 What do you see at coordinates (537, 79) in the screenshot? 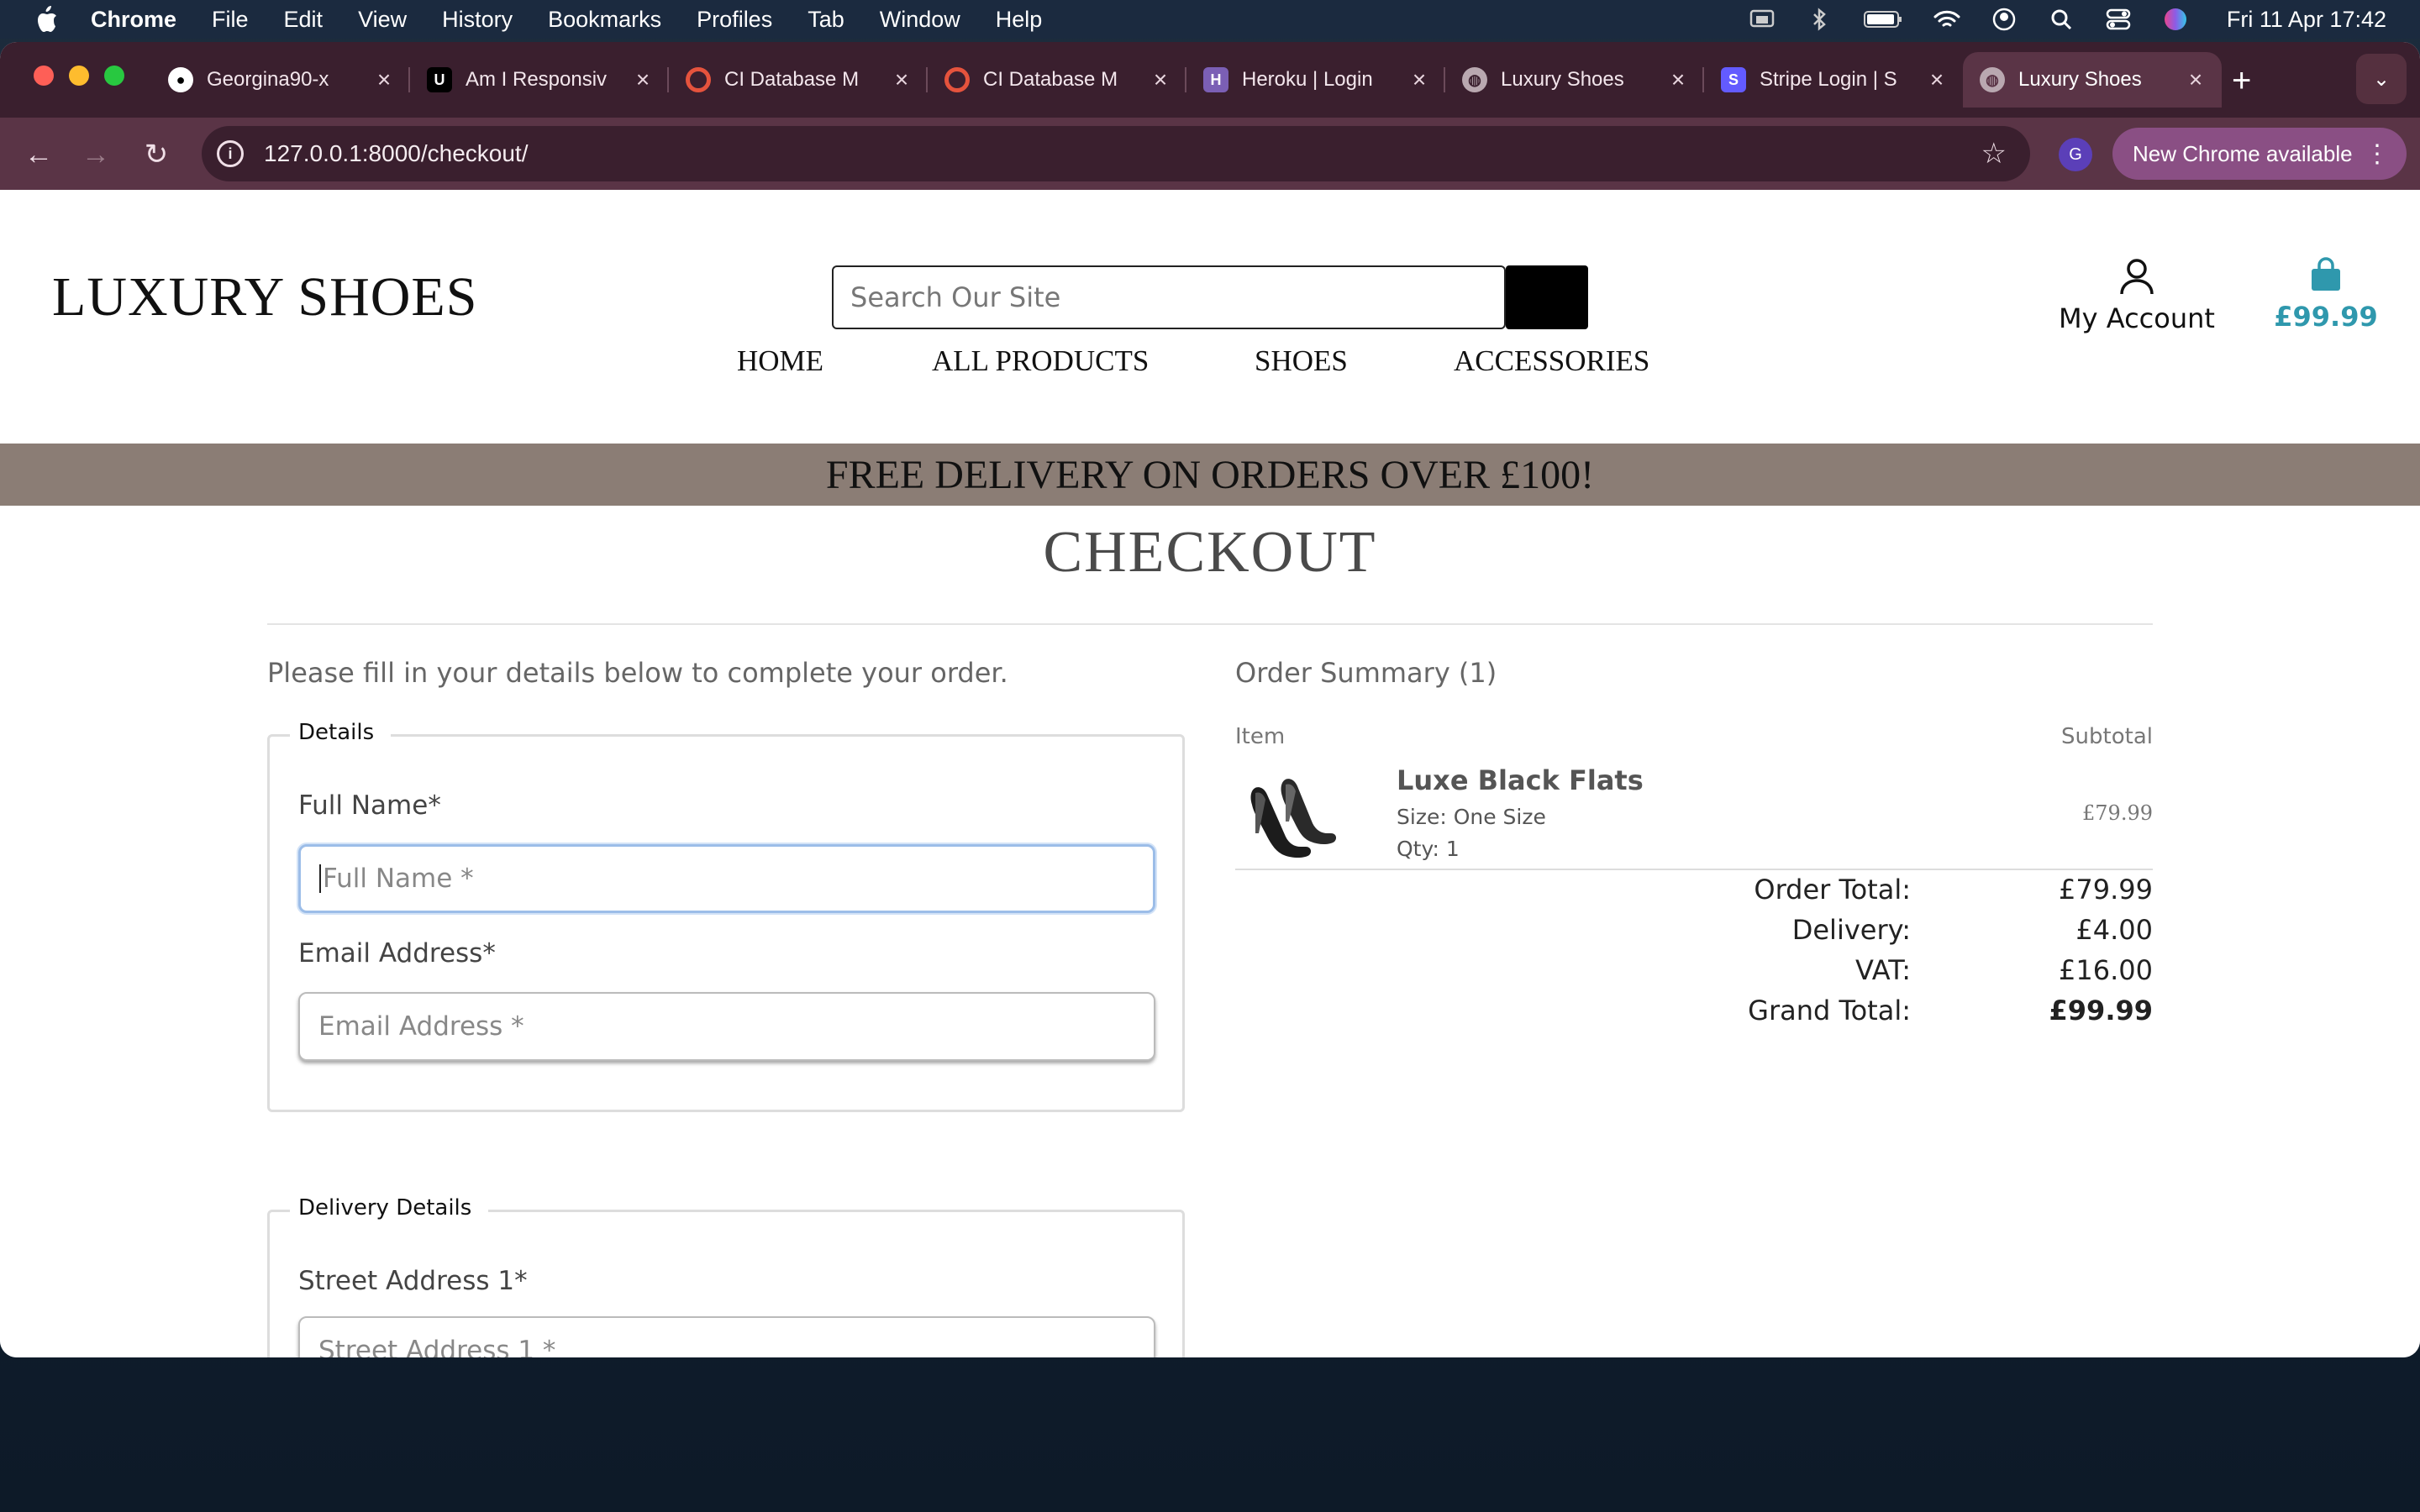
I see `tab-title: Am I Responsiv` at bounding box center [537, 79].